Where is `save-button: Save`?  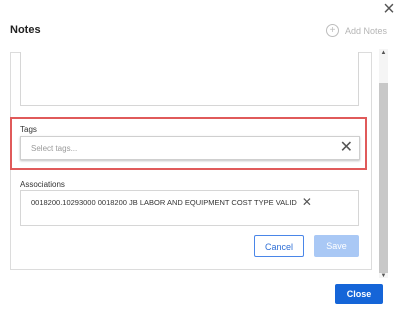
save-button: Save is located at coordinates (336, 246).